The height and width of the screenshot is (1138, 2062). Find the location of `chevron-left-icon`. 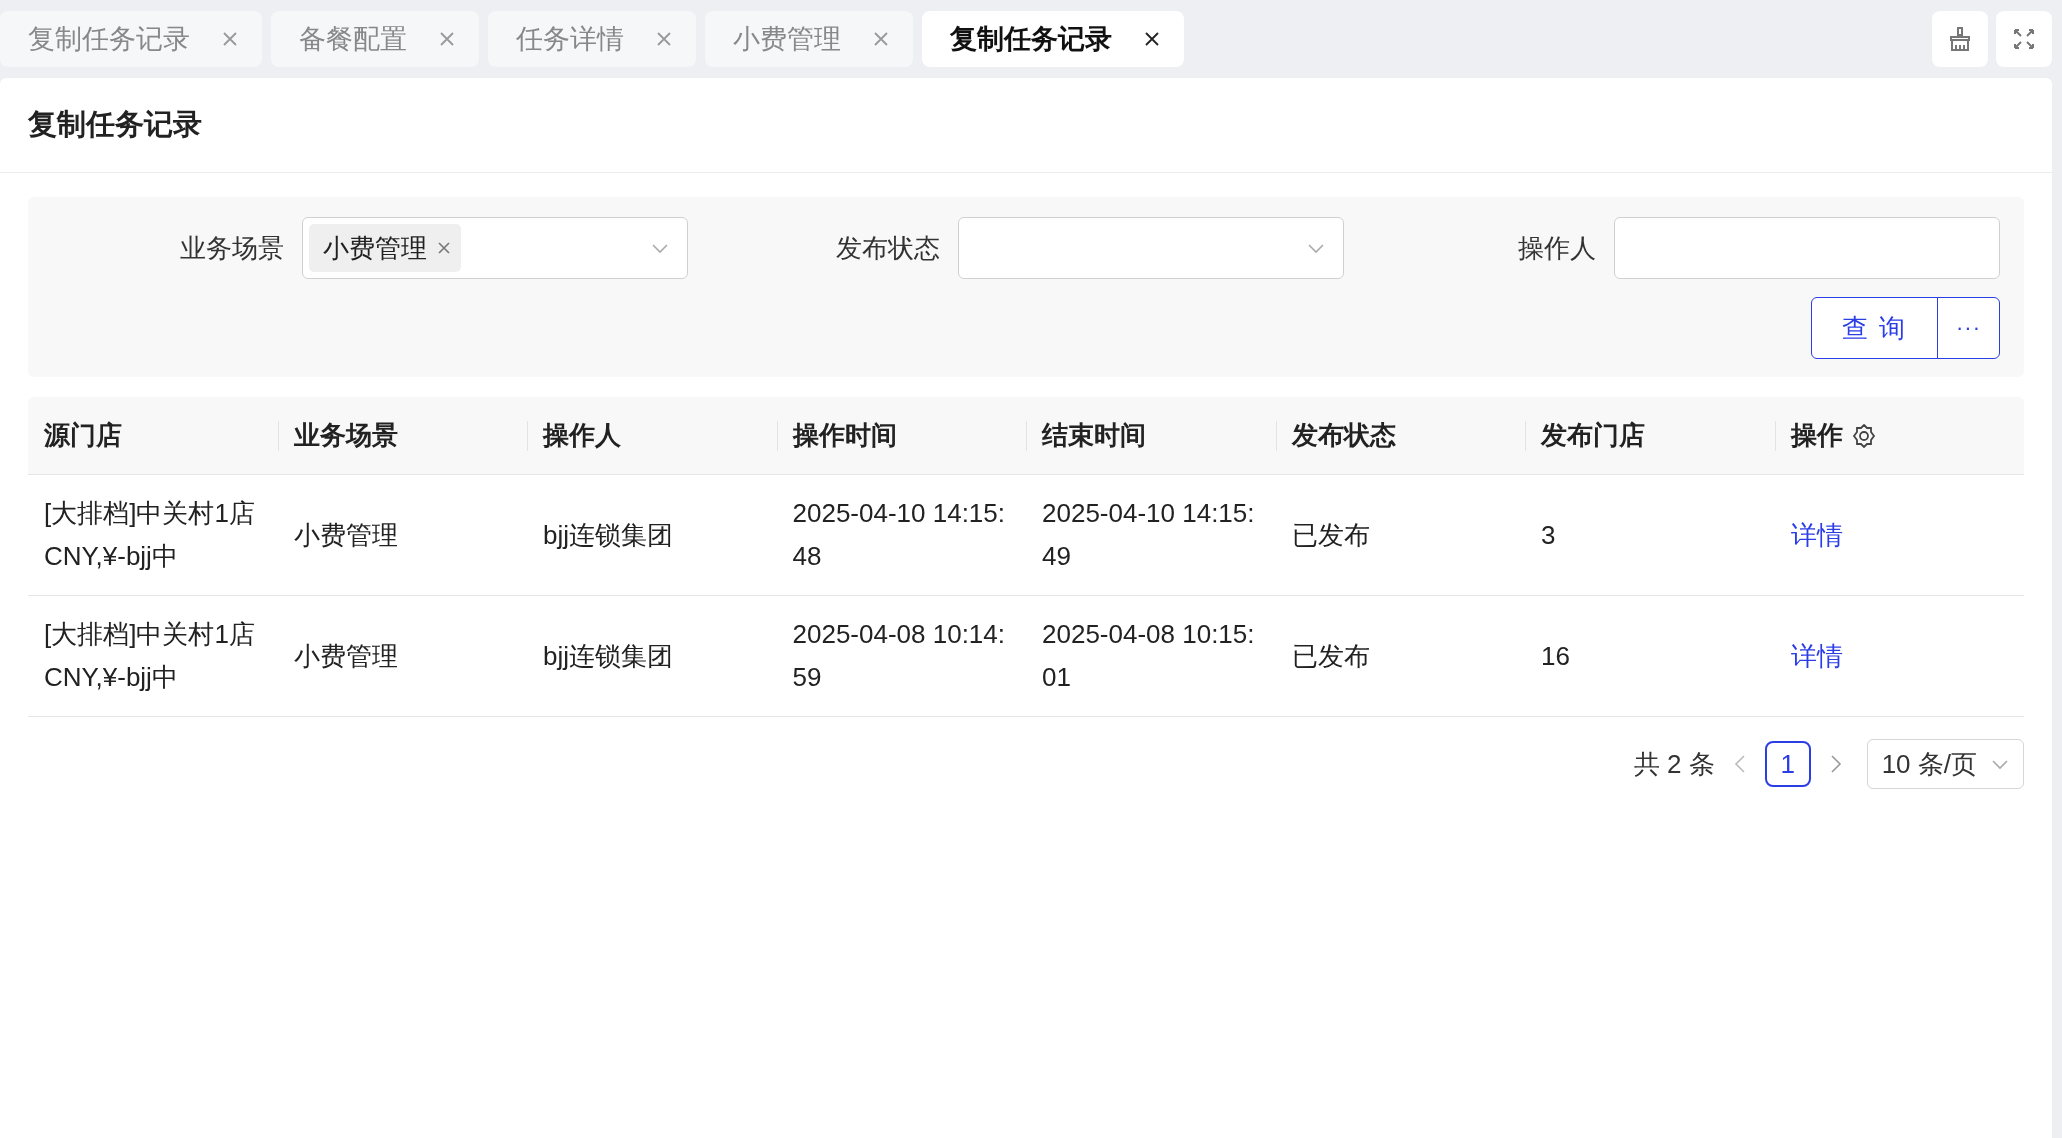

chevron-left-icon is located at coordinates (1739, 764).